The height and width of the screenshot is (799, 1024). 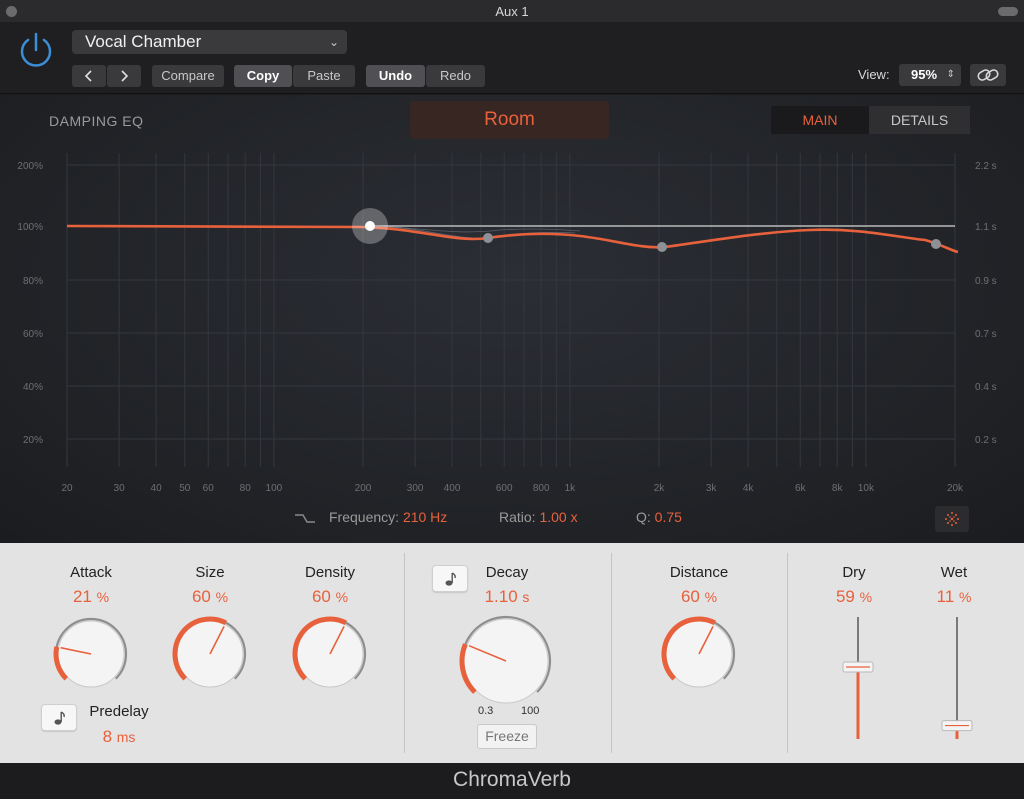 What do you see at coordinates (82, 596) in the screenshot?
I see `attack-value: 21` at bounding box center [82, 596].